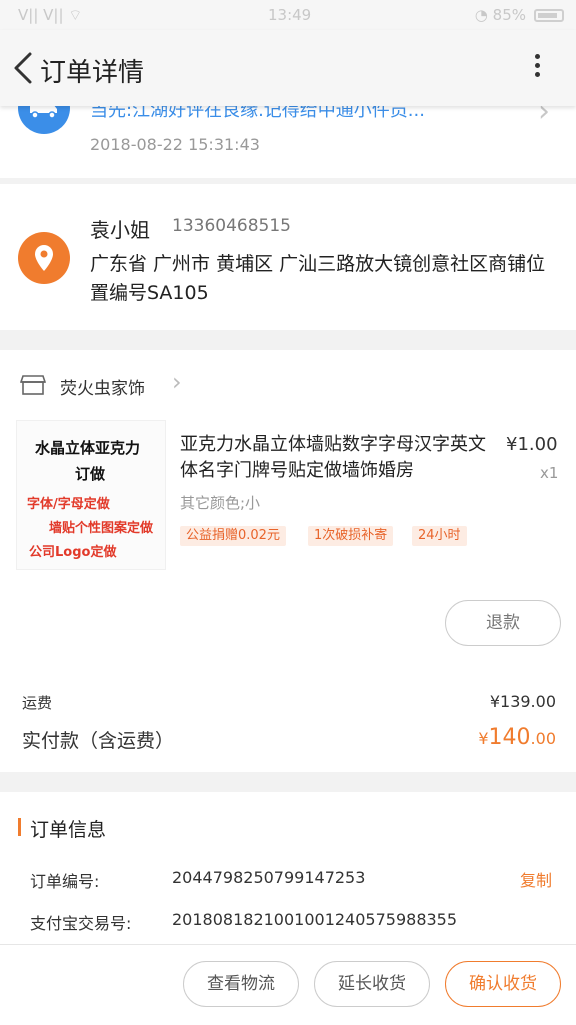 Image resolution: width=576 pixels, height=1025 pixels. I want to click on image-text: 公司Logo定做, so click(73, 552).